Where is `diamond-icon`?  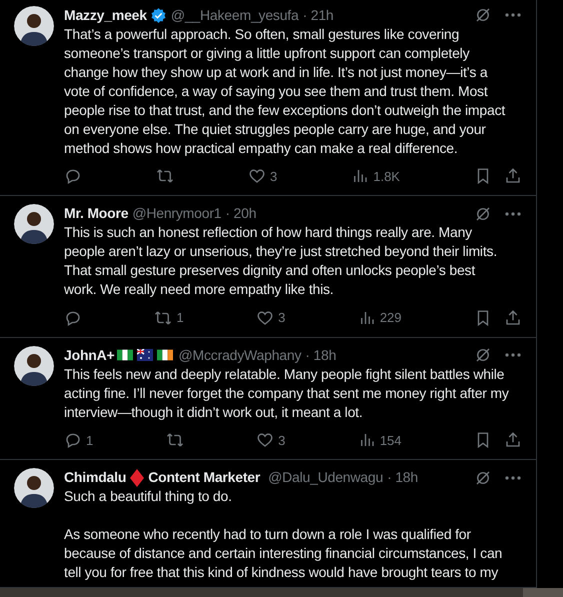
diamond-icon is located at coordinates (137, 477).